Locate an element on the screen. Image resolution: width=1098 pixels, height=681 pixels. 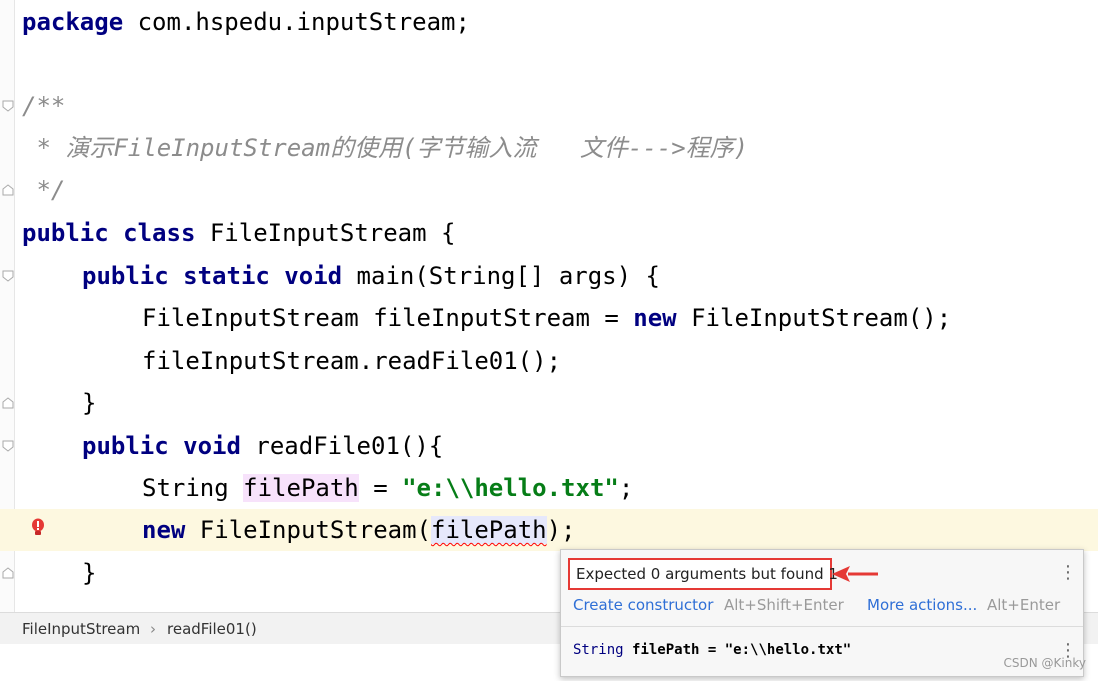
code-line-class-decl: public class FileInputStream { is located at coordinates (560, 233).